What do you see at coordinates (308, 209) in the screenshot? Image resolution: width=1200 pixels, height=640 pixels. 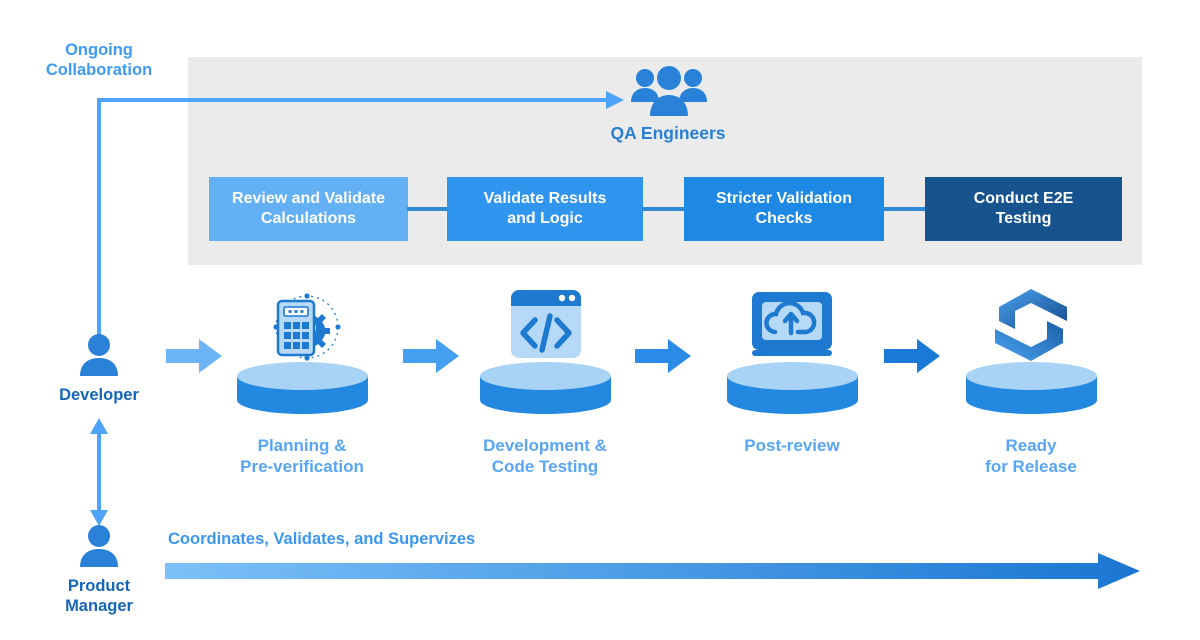 I see `qa-step-box: Review and Validate Calculations` at bounding box center [308, 209].